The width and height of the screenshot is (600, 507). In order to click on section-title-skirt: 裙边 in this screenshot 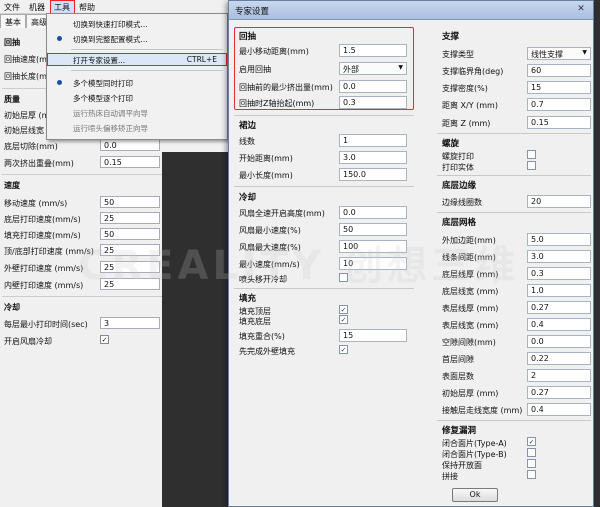, I will do `click(248, 126)`.